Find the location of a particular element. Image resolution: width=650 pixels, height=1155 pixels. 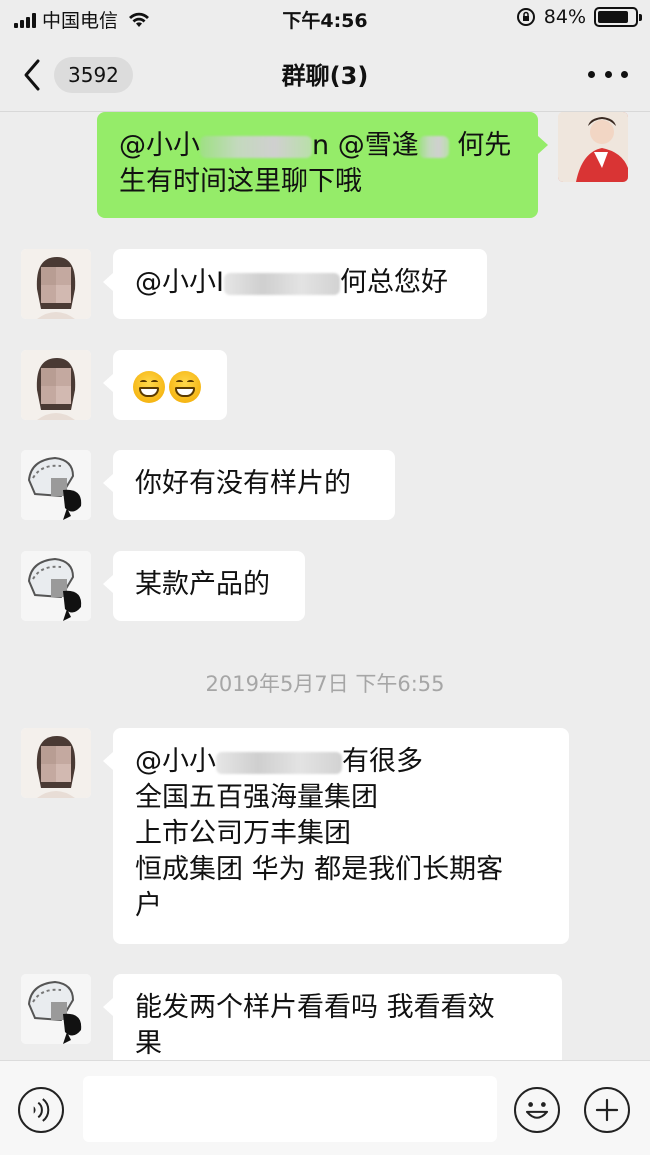

message-bubble is located at coordinates (165, 385).